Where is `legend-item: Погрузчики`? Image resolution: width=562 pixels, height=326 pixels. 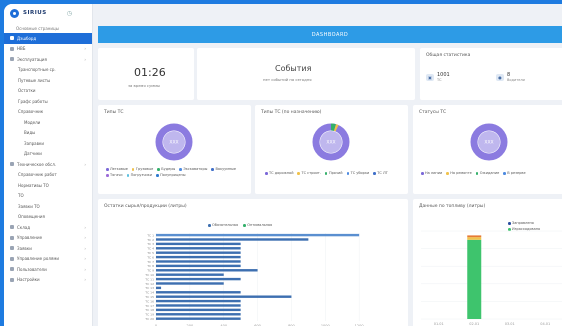
legend-item: Погрузчики is located at coordinates (139, 175).